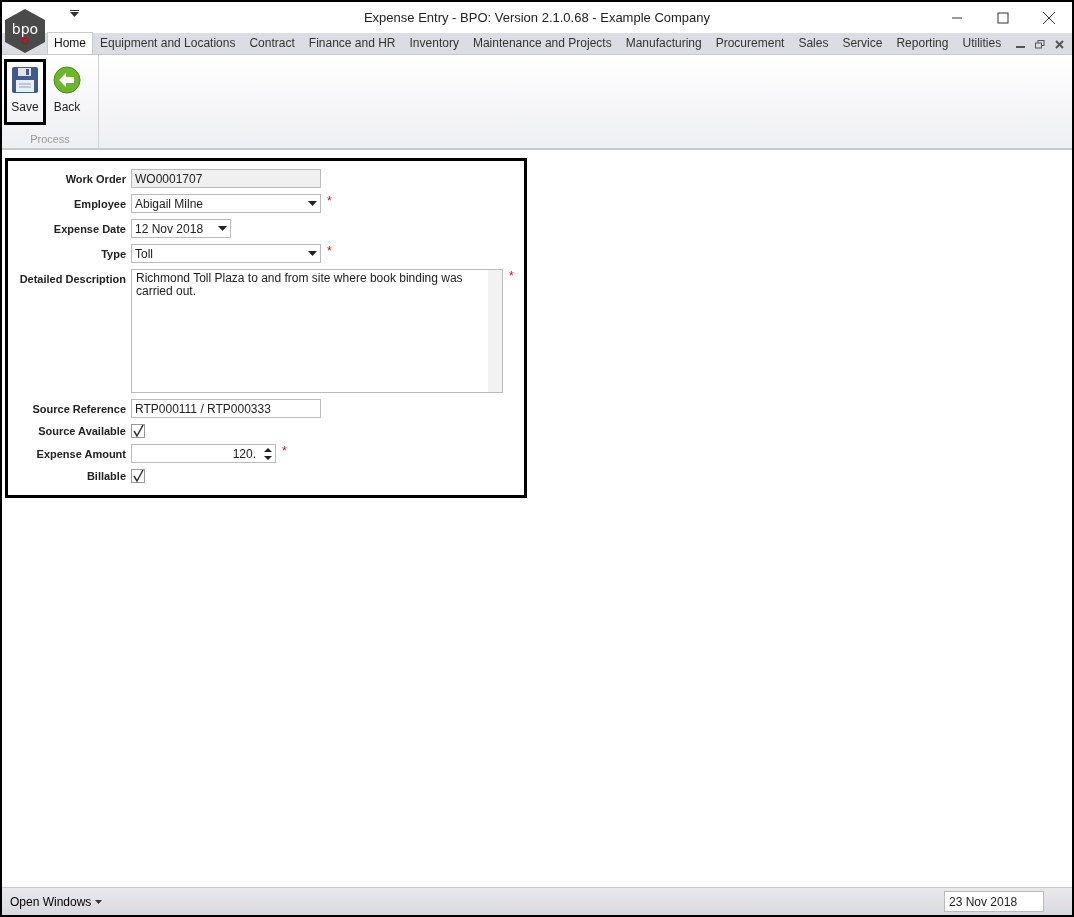 Image resolution: width=1074 pixels, height=917 pixels. I want to click on ribbon-tab: Contract, so click(272, 43).